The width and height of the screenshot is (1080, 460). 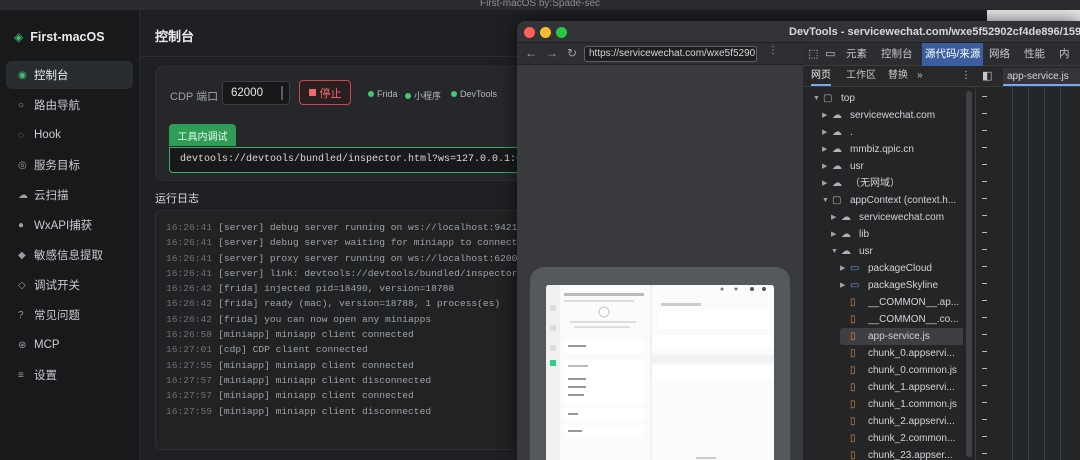 I want to click on reload-icon: ↻, so click(x=572, y=53).